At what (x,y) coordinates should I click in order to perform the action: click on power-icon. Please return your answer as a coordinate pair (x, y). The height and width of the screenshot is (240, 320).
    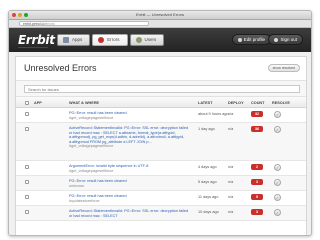
    Looking at the image, I should click on (276, 39).